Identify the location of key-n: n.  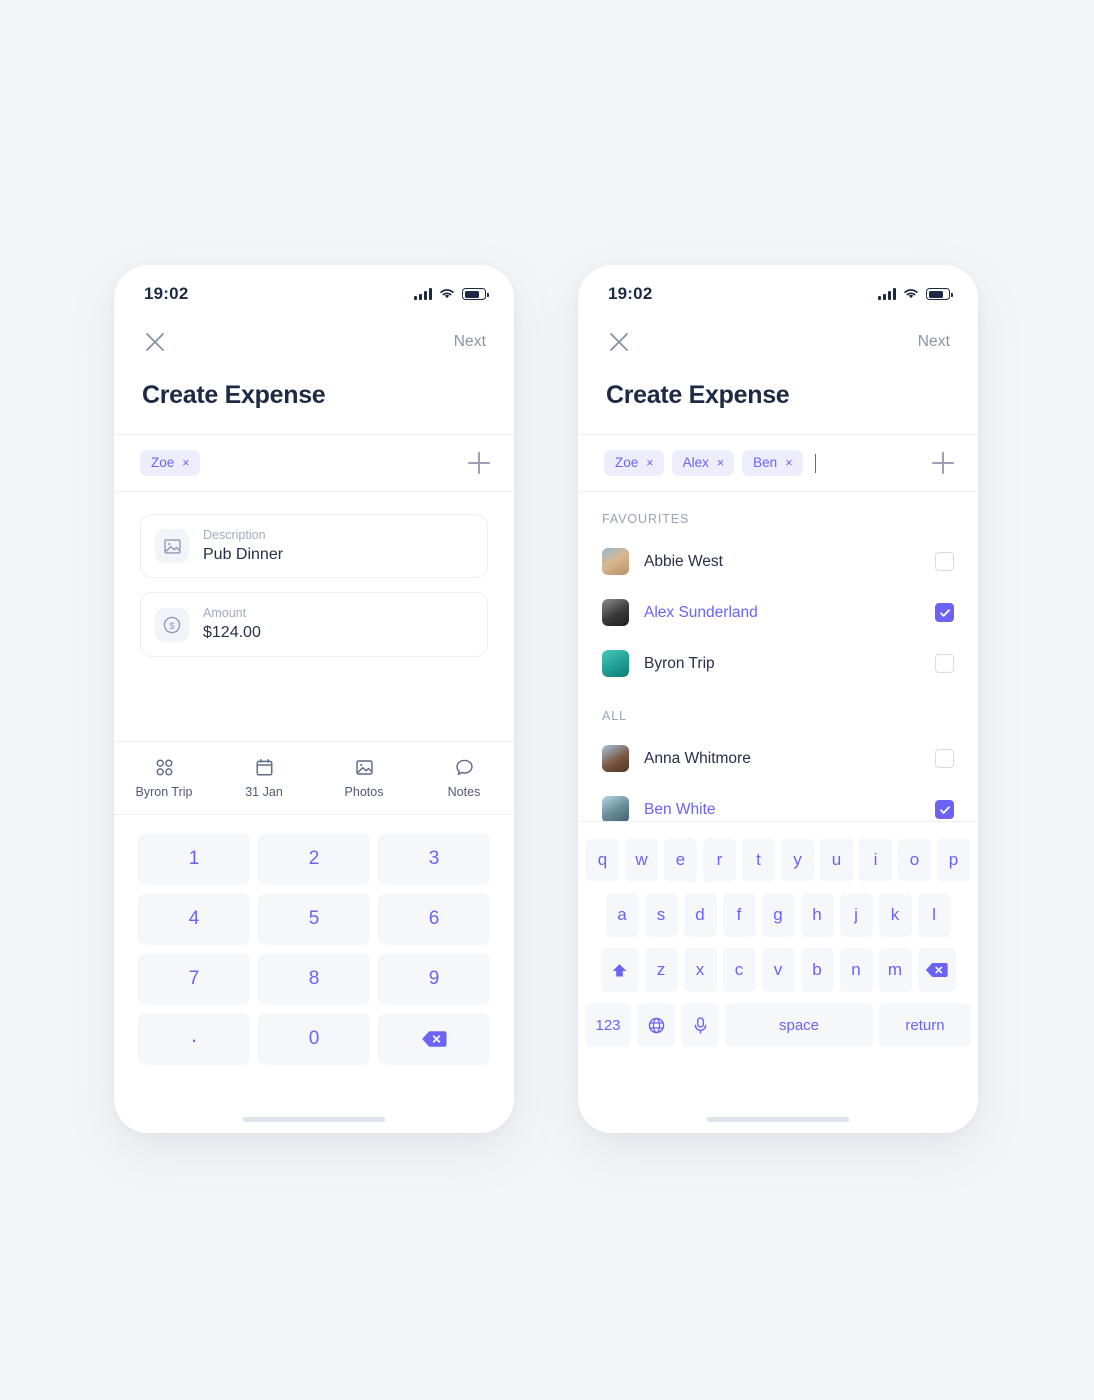
(856, 970).